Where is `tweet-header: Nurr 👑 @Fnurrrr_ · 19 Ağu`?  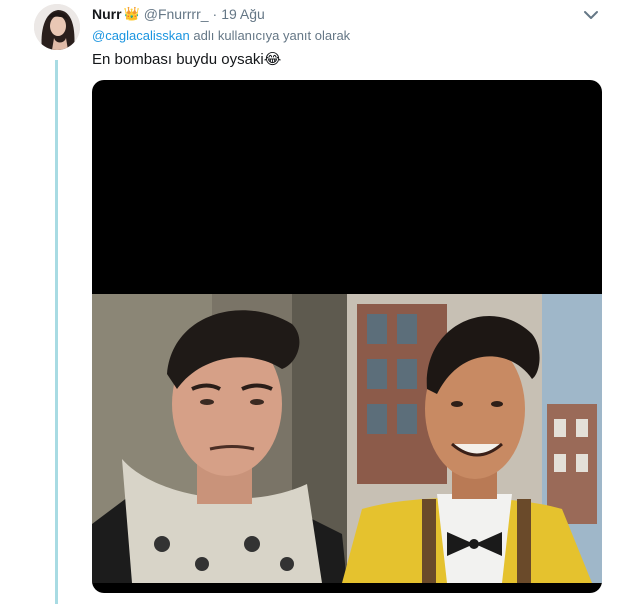
tweet-header: Nurr 👑 @Fnurrrr_ · 19 Ağu is located at coordinates (178, 14).